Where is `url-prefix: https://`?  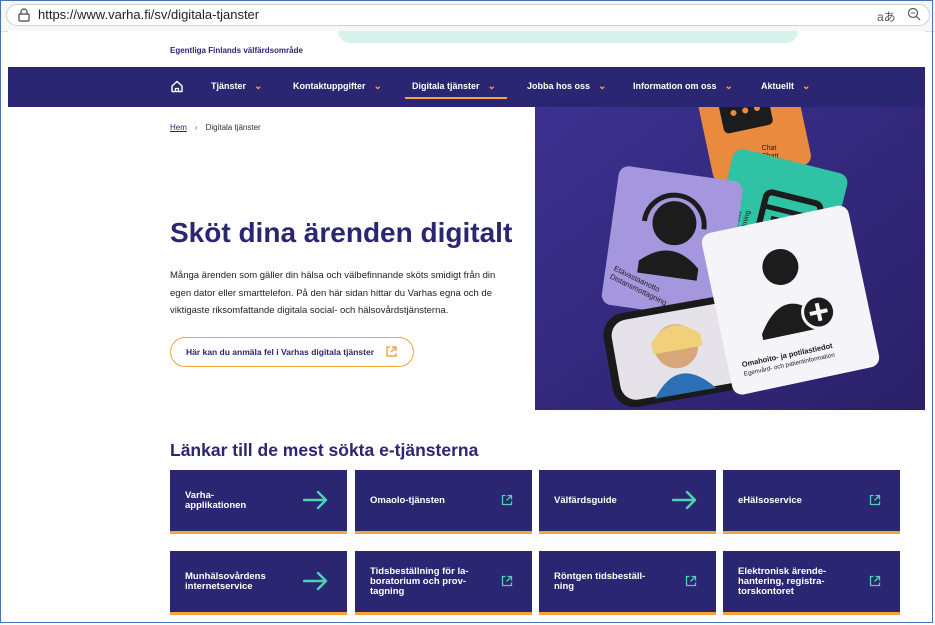
url-prefix: https:// is located at coordinates (58, 14).